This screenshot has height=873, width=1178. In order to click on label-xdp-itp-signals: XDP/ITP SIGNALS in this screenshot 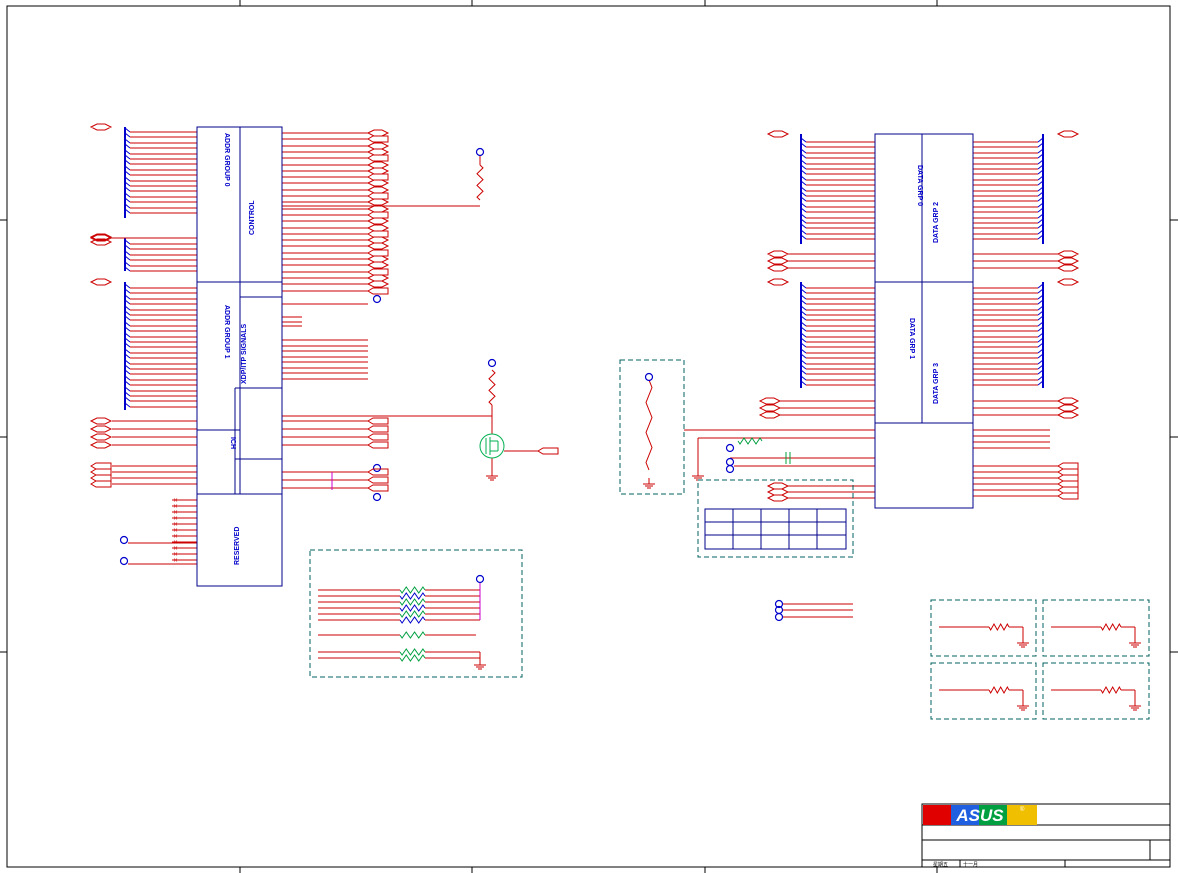, I will do `click(244, 354)`.